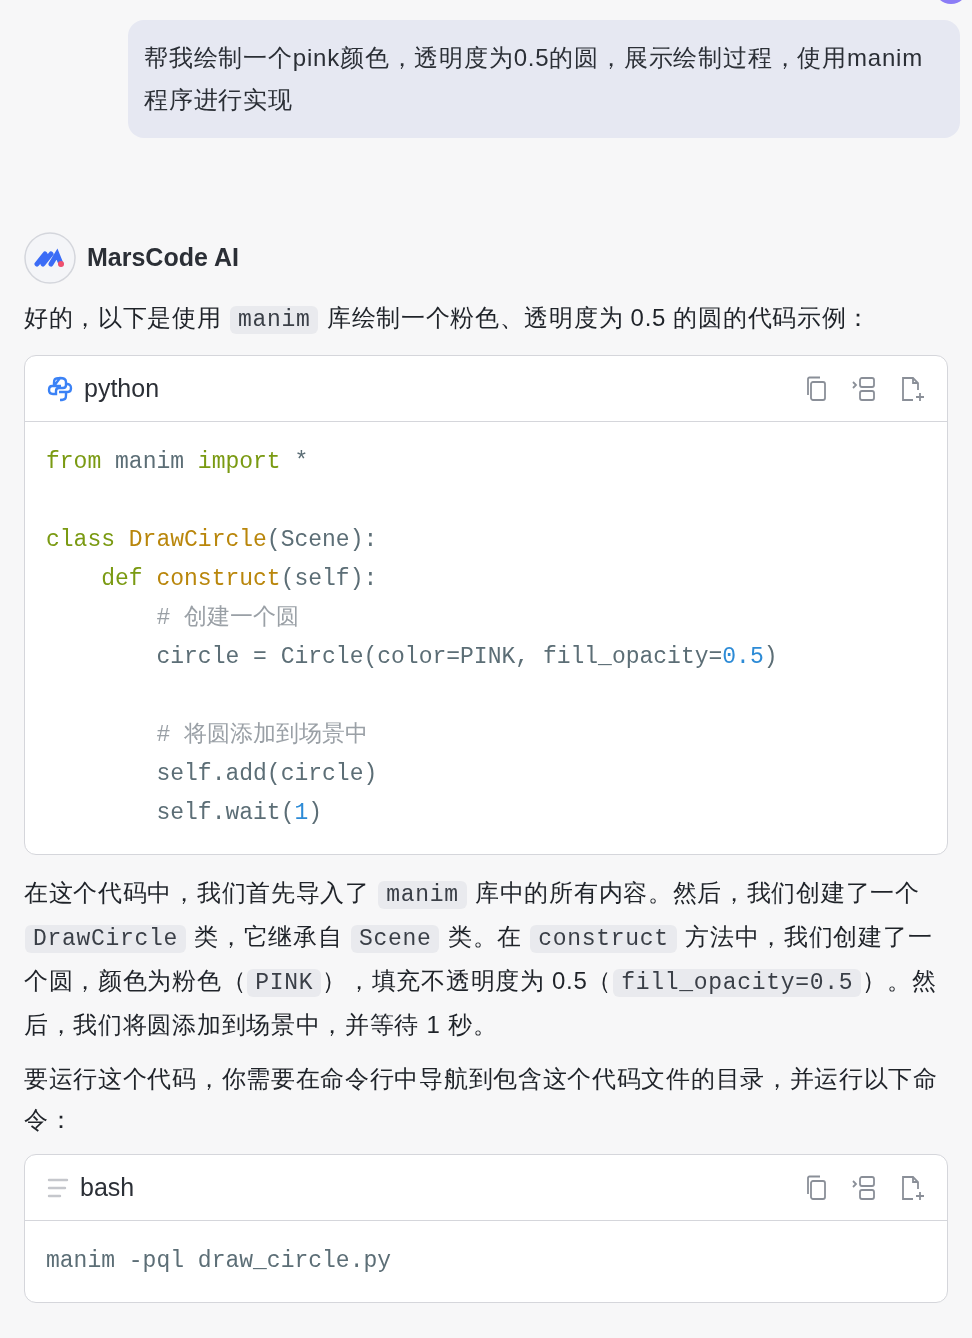  What do you see at coordinates (212, 540) in the screenshot?
I see `code-line: class DrawCircle(Scene):` at bounding box center [212, 540].